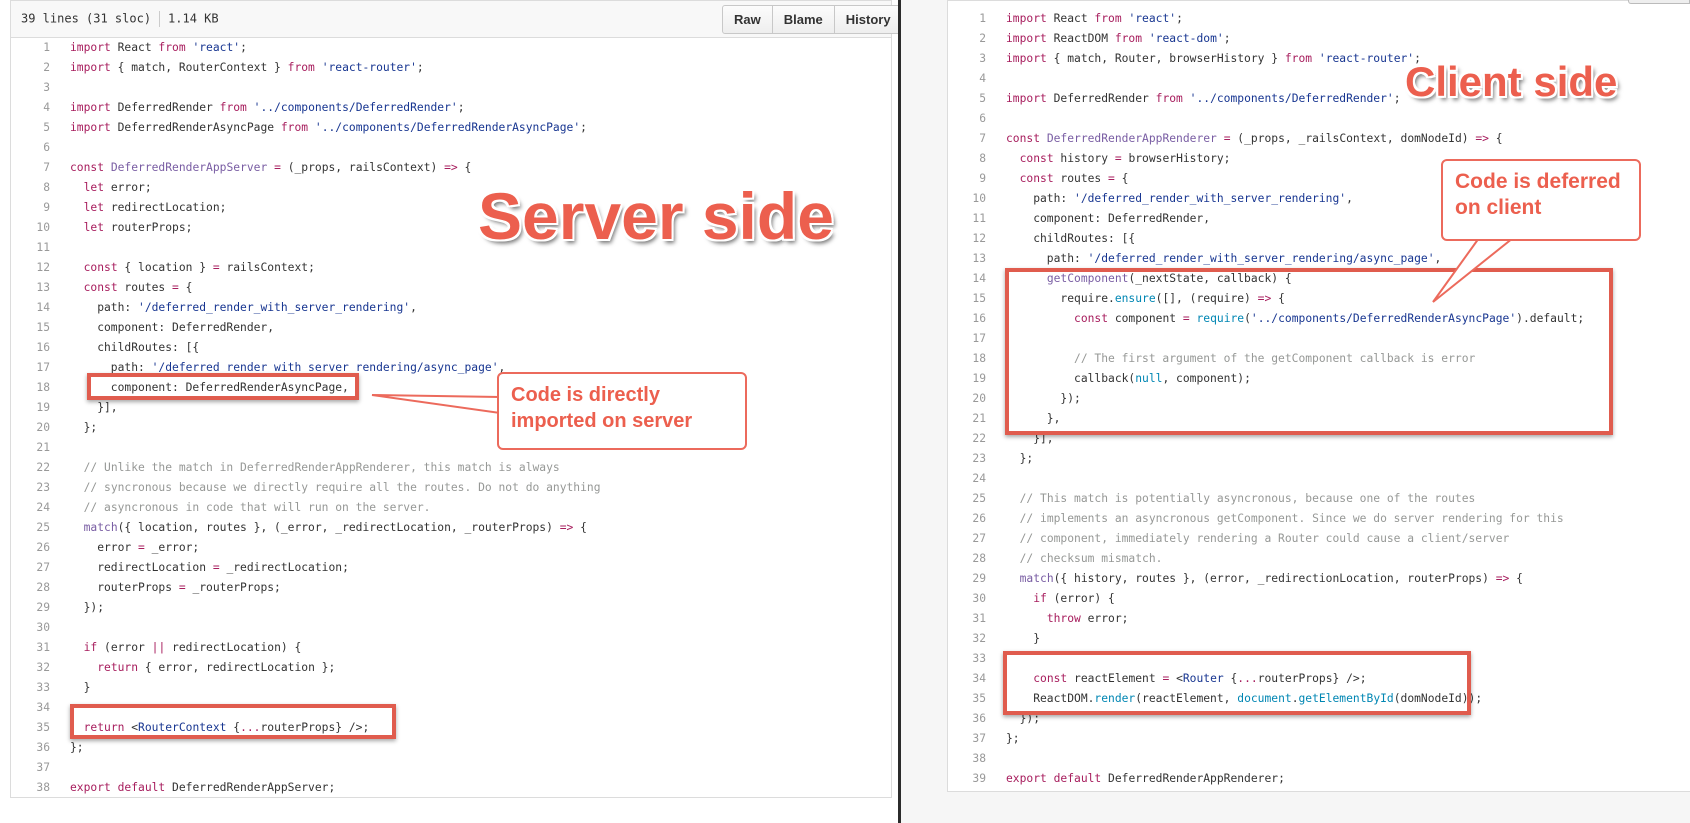  What do you see at coordinates (1538, 194) in the screenshot?
I see `client-callout-text: Code is deferred on client` at bounding box center [1538, 194].